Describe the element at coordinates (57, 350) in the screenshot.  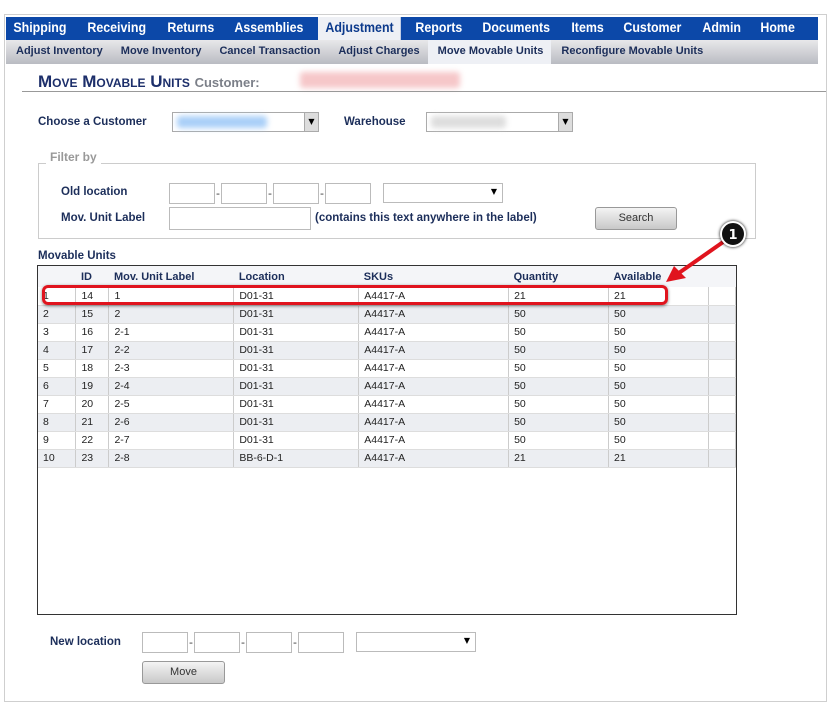
I see `table-cell: 4` at that location.